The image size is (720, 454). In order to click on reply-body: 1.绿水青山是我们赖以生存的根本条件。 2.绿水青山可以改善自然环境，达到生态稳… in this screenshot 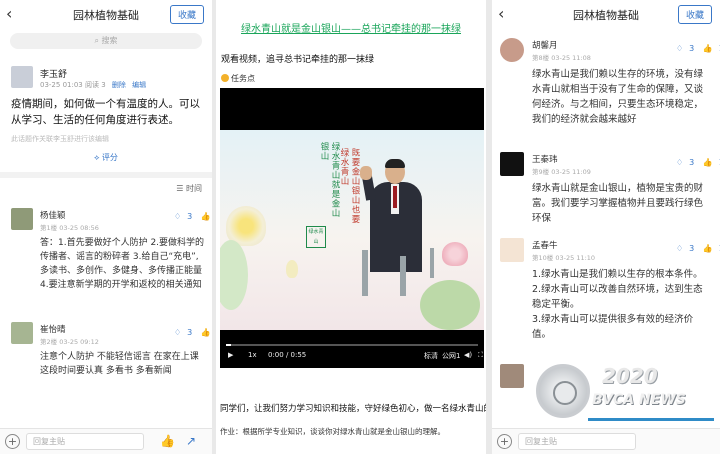, I will do `click(617, 304)`.